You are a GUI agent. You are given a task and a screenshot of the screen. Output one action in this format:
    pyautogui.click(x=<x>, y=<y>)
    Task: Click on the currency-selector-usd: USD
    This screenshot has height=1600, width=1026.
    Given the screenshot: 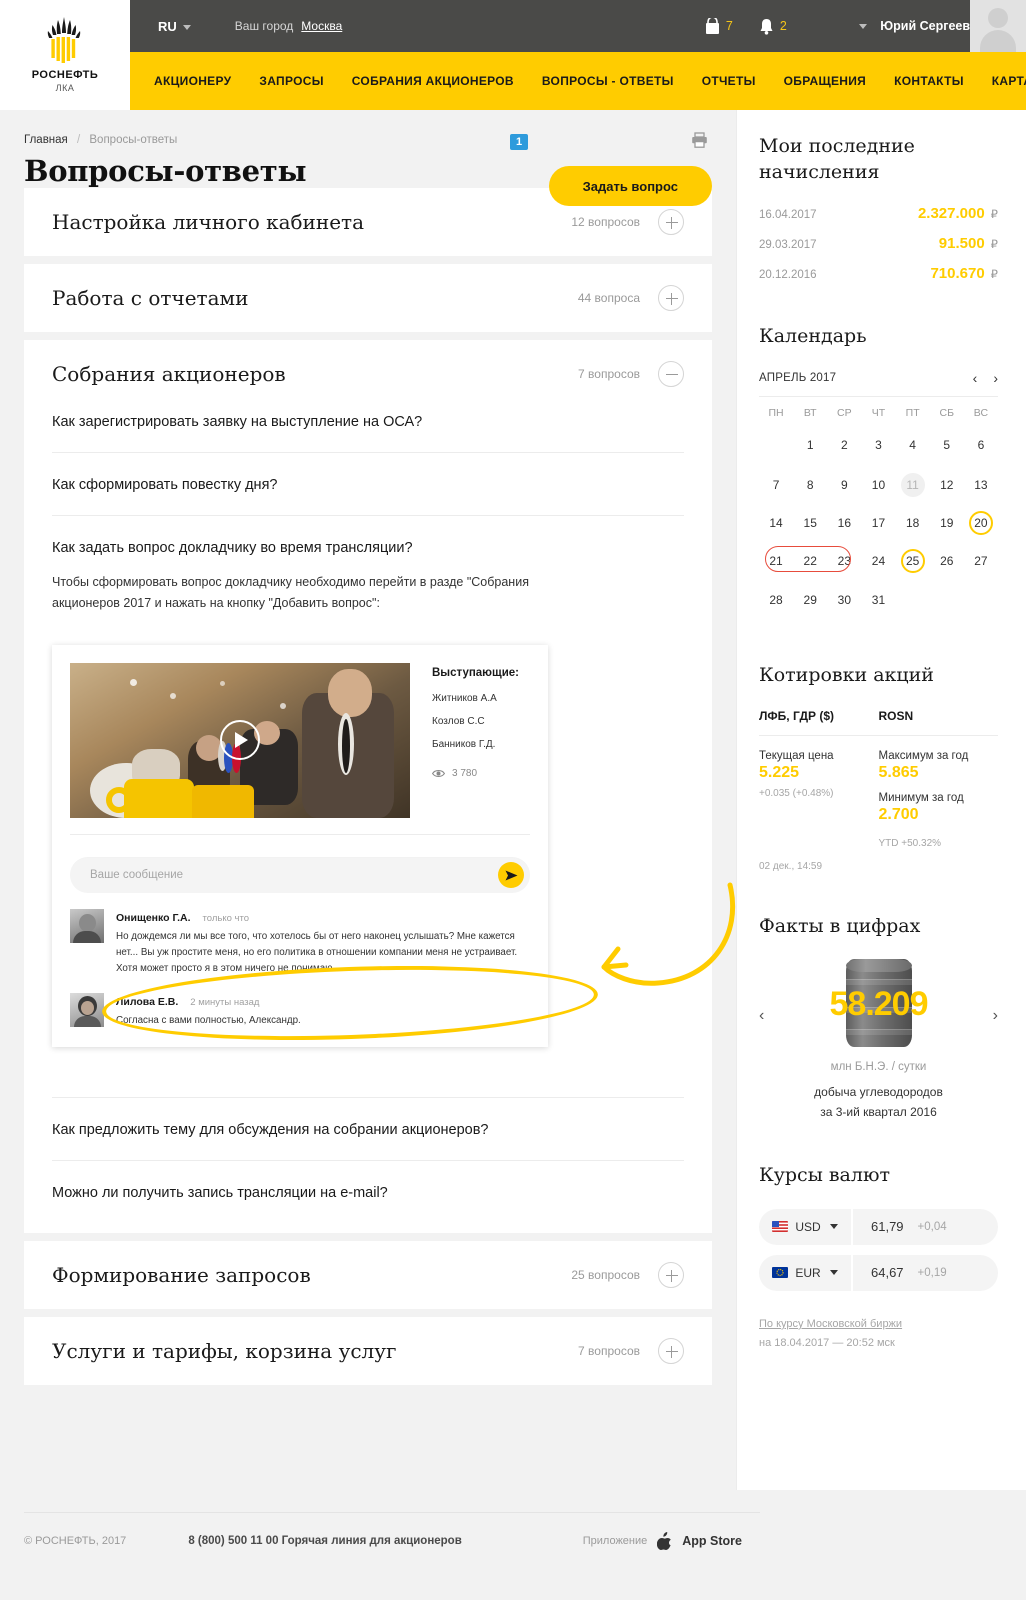 What is the action you would take?
    pyautogui.click(x=805, y=1226)
    